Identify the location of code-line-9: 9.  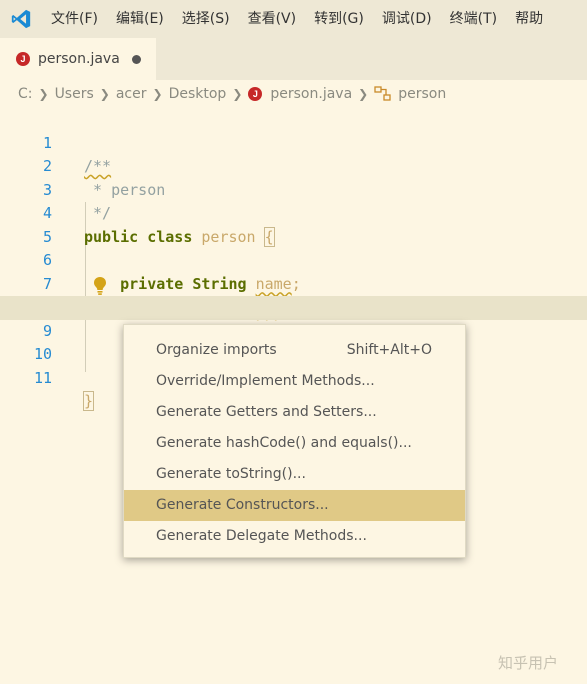
(293, 318).